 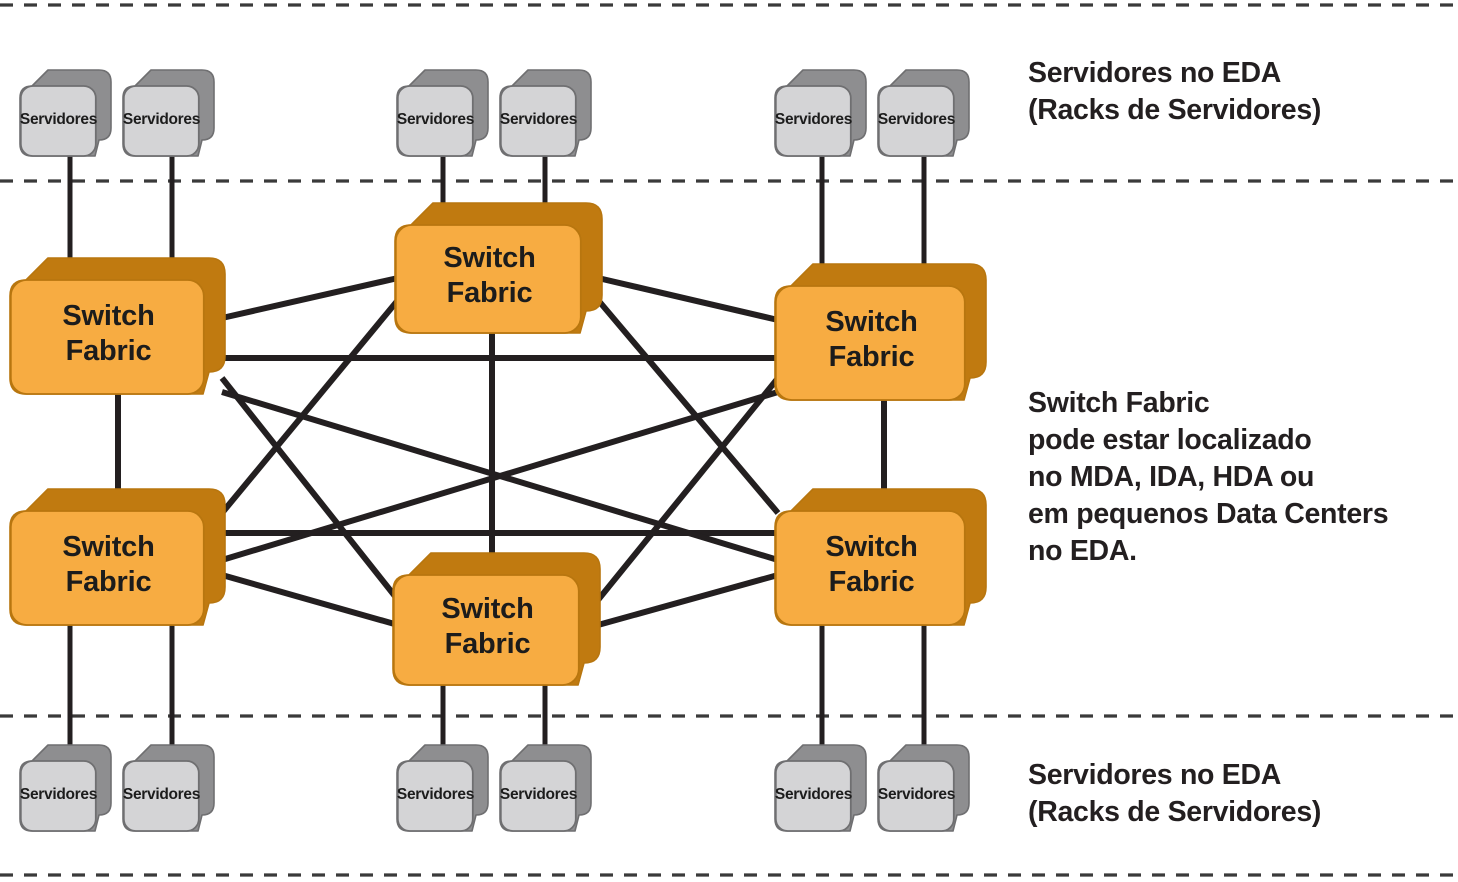 I want to click on switch-fabric-left-bottom: Switch Fabric, so click(x=117, y=557).